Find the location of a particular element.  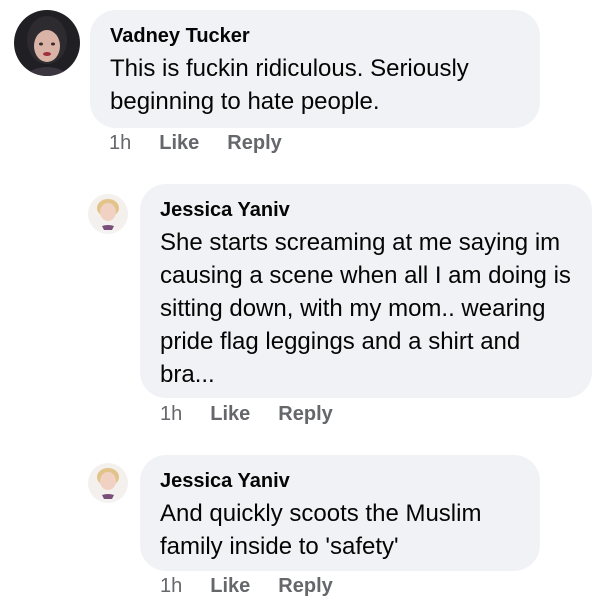

comment-timestamp: 1h is located at coordinates (171, 586).